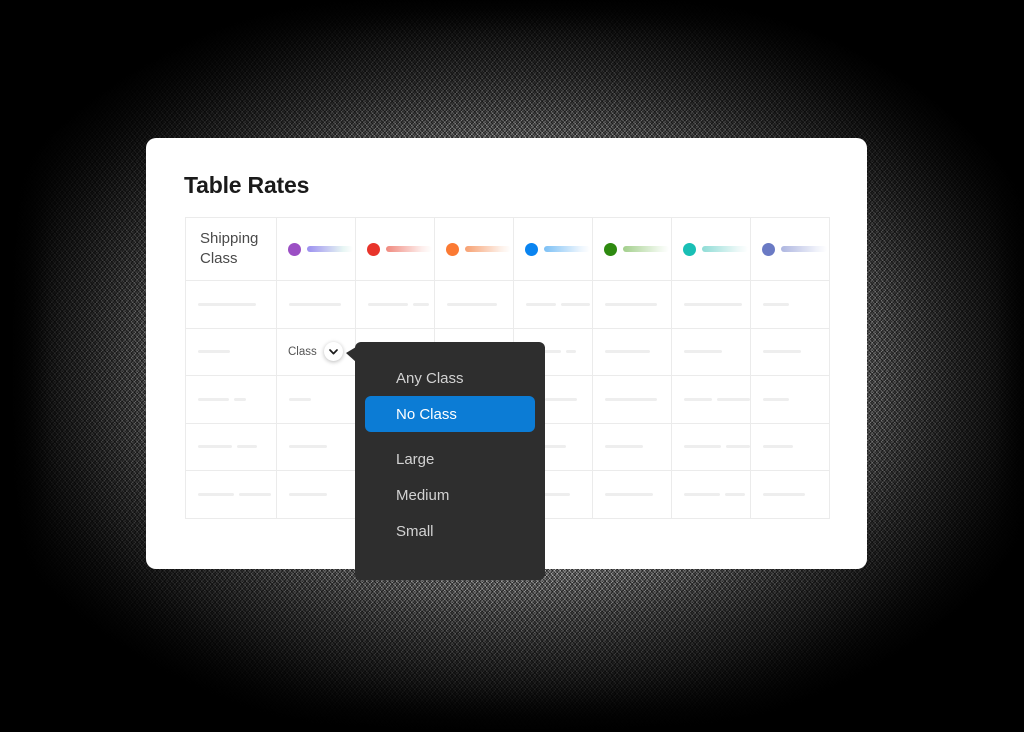 This screenshot has width=1024, height=732. I want to click on header-shipping-class: Shipping Class, so click(231, 249).